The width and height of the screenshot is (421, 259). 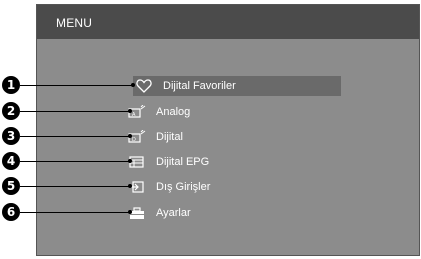 I want to click on callout-2: 2, so click(x=11, y=111).